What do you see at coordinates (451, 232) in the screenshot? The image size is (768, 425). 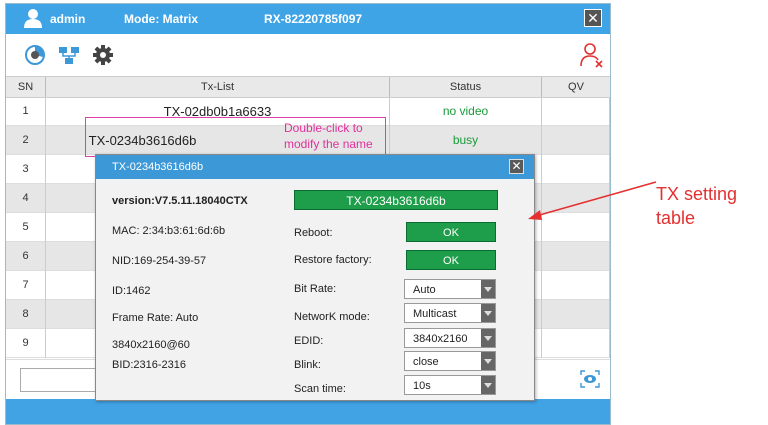 I see `reboot-ok-button: OK` at bounding box center [451, 232].